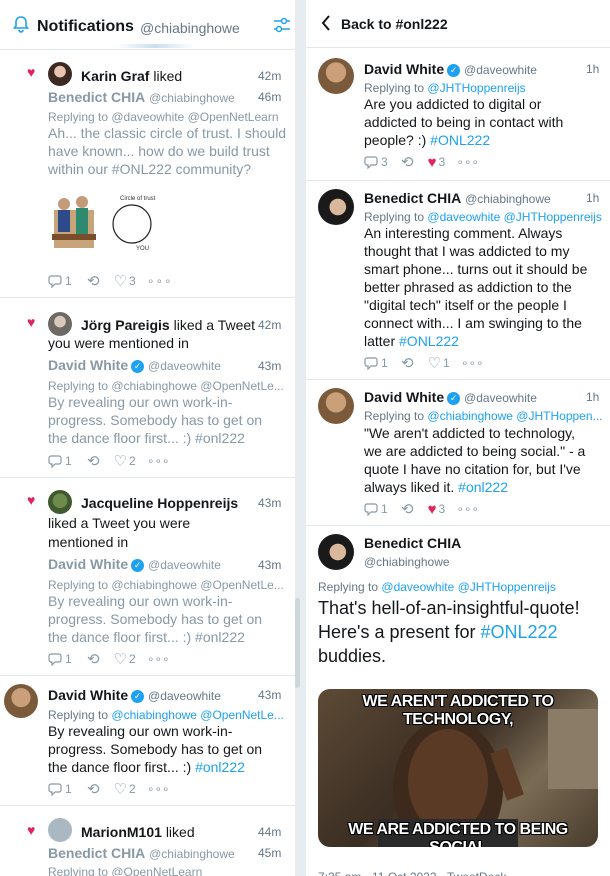 This screenshot has height=876, width=610. I want to click on tweet-text-line: Are you addicted to digital or, so click(453, 104).